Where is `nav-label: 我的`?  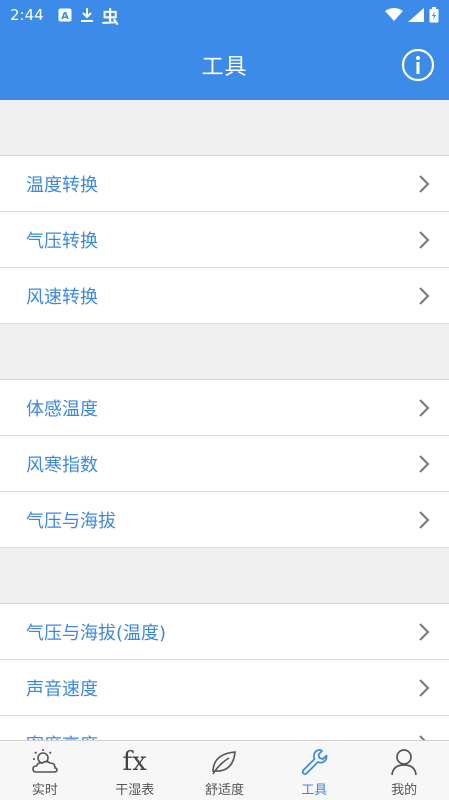 nav-label: 我的 is located at coordinates (404, 790).